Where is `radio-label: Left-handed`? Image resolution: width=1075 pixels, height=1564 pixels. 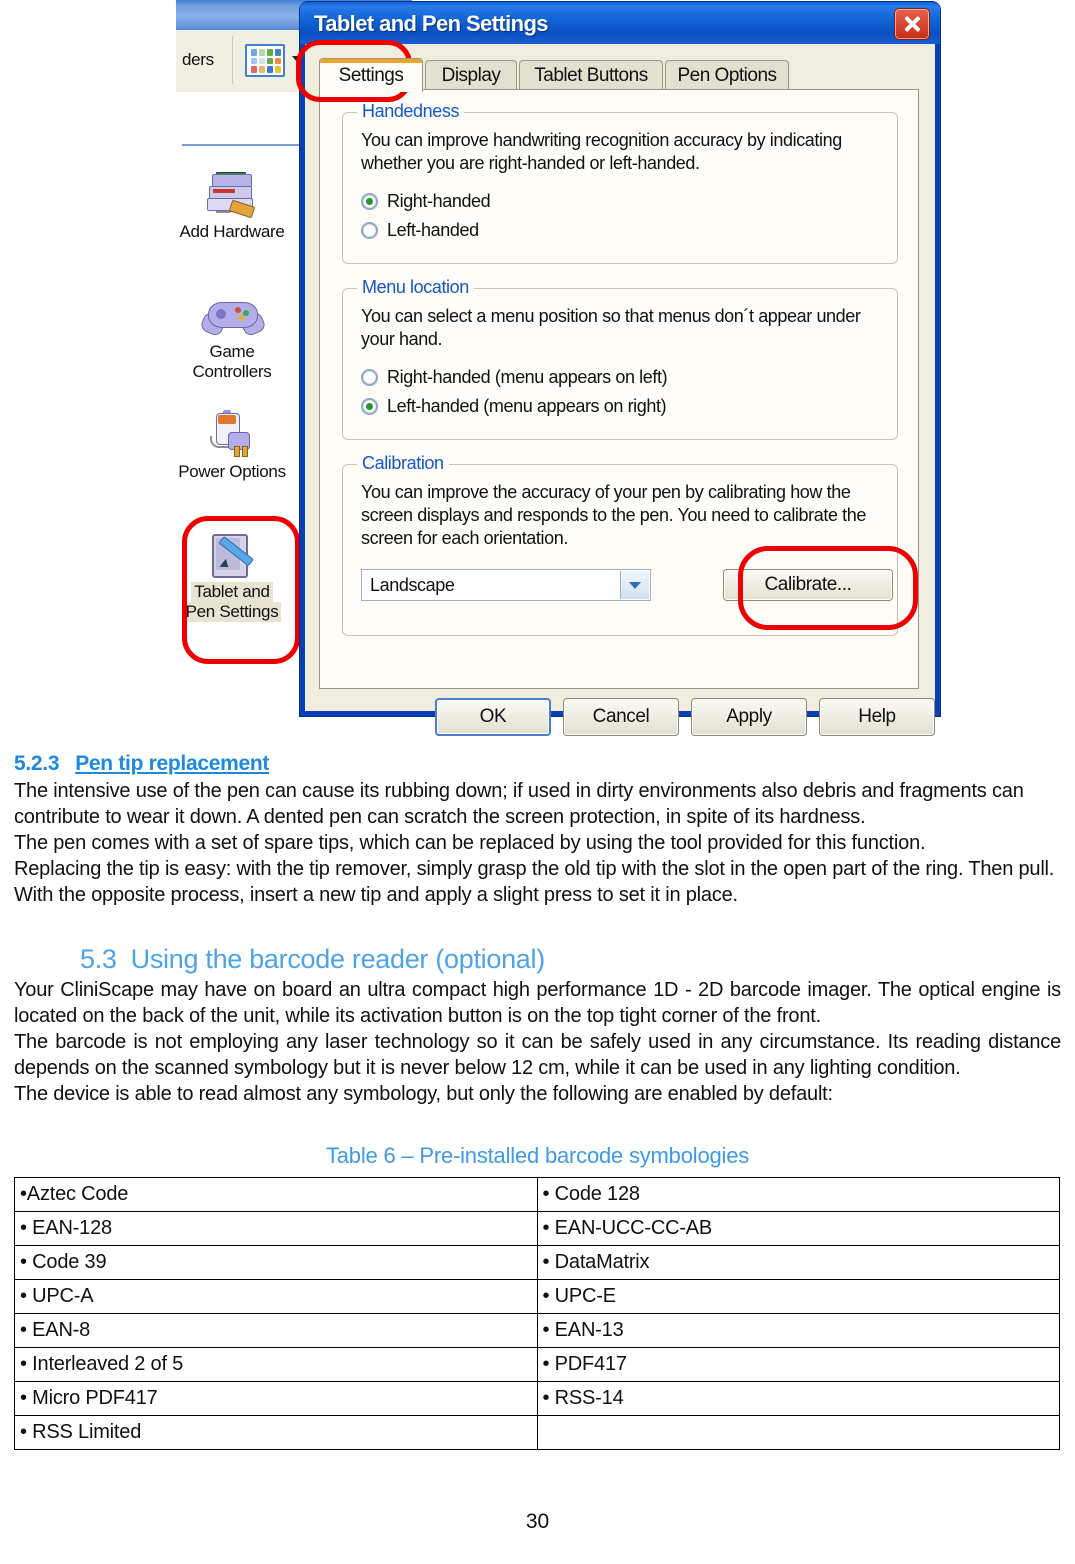
radio-label: Left-handed is located at coordinates (433, 230).